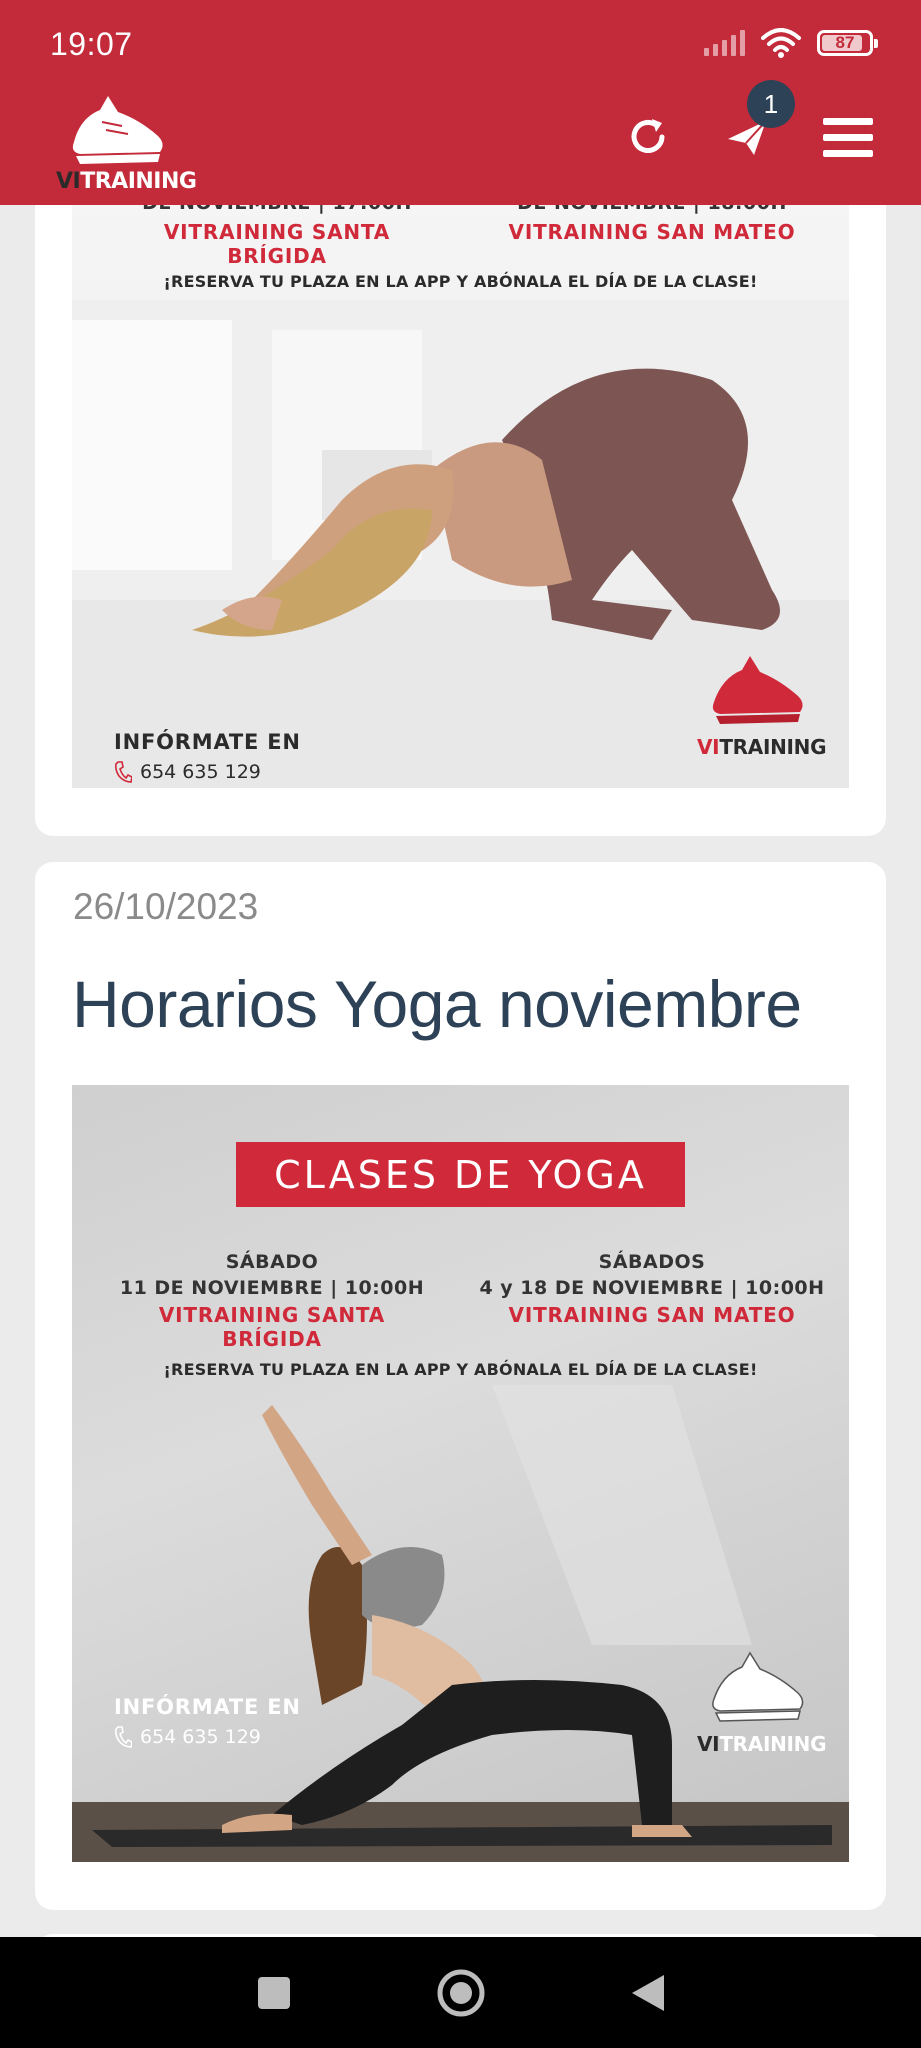  What do you see at coordinates (68, 181) in the screenshot?
I see `brand-vi: VI` at bounding box center [68, 181].